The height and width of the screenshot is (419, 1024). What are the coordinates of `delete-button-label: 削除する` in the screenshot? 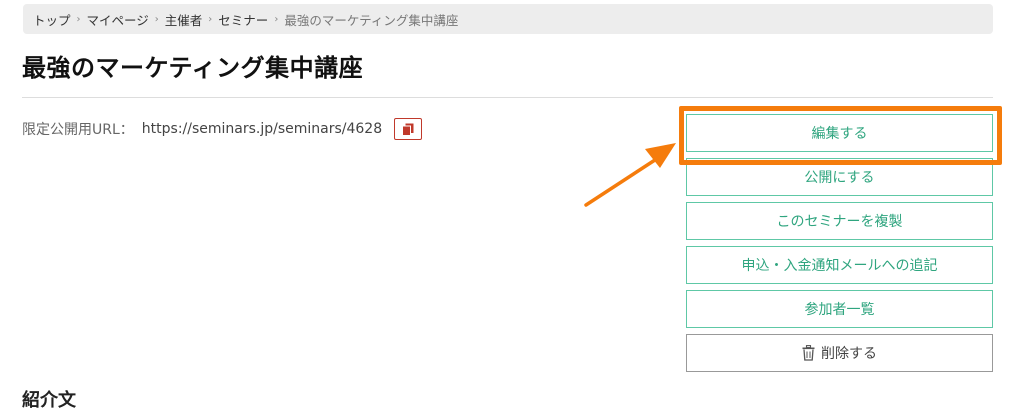 It's located at (849, 354).